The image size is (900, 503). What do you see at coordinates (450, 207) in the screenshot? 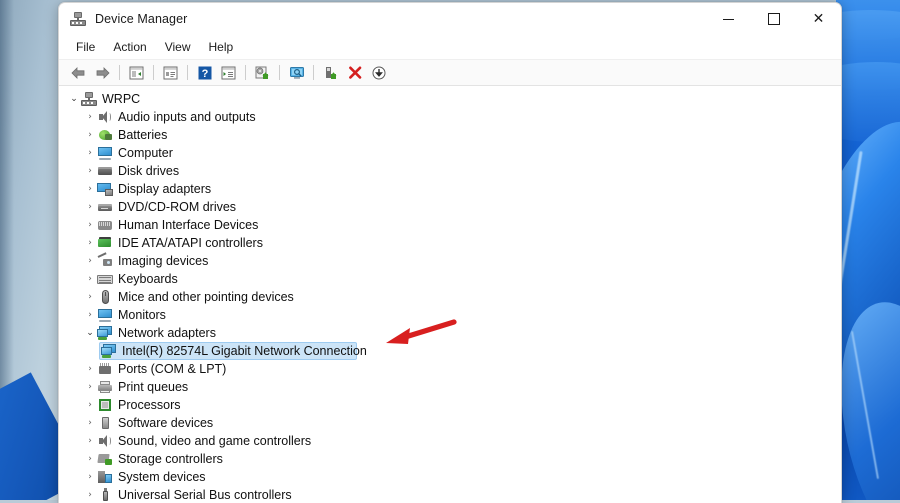
I see `tree-item-dvd-drives: › DVD/CD-ROM drives` at bounding box center [450, 207].